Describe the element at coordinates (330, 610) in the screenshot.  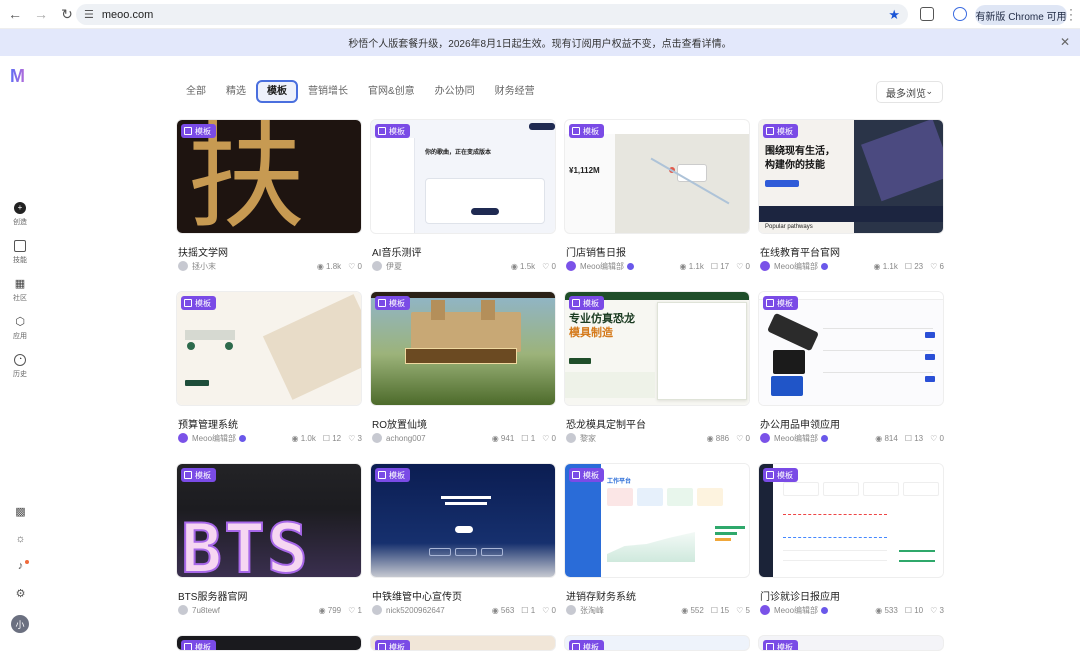
I see `view-count: ◉ 799` at that location.